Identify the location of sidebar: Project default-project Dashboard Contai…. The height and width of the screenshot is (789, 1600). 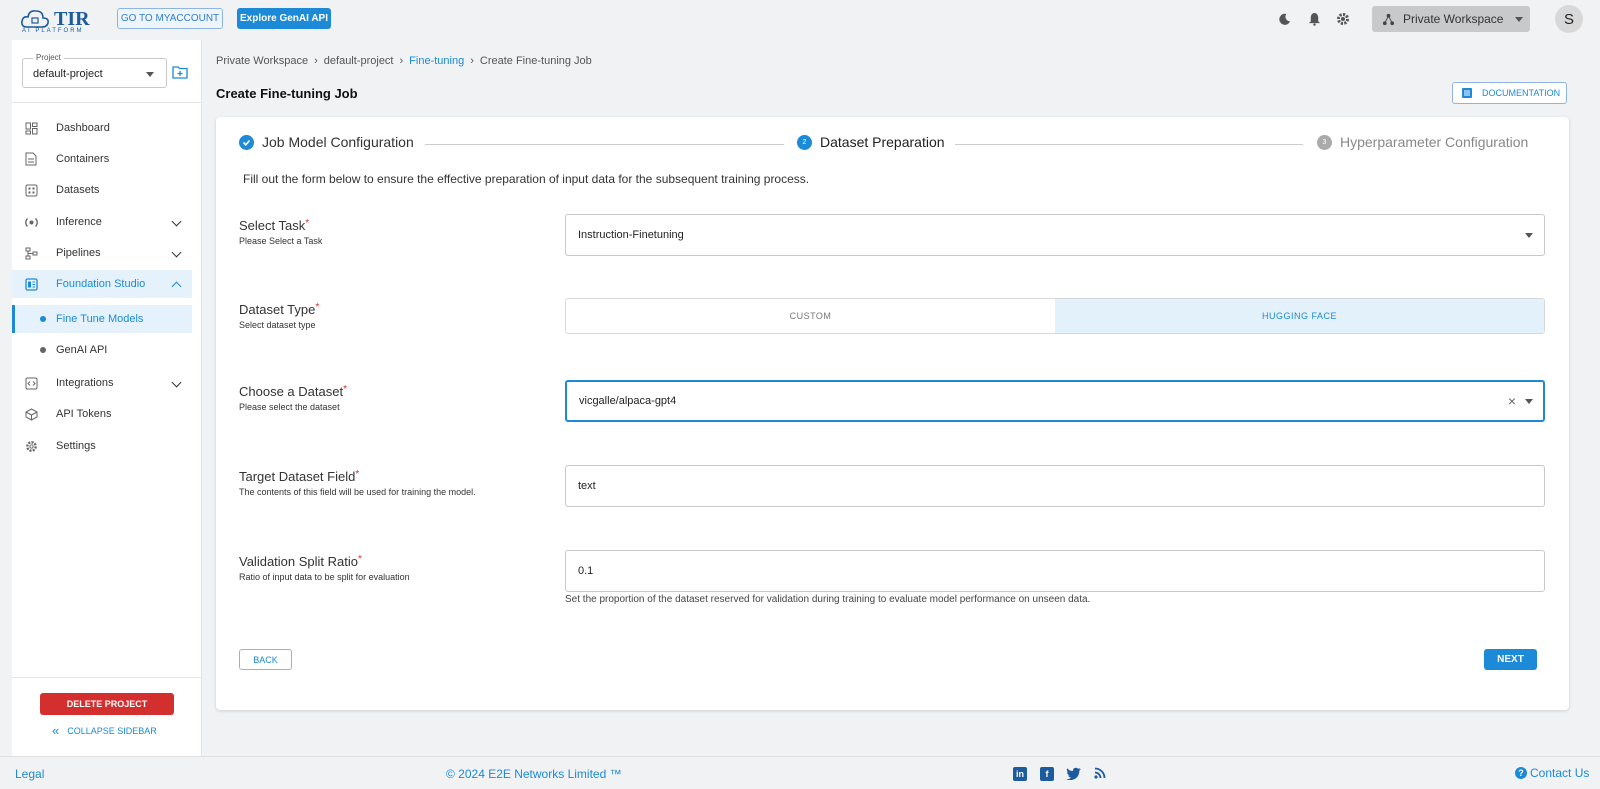
(107, 398).